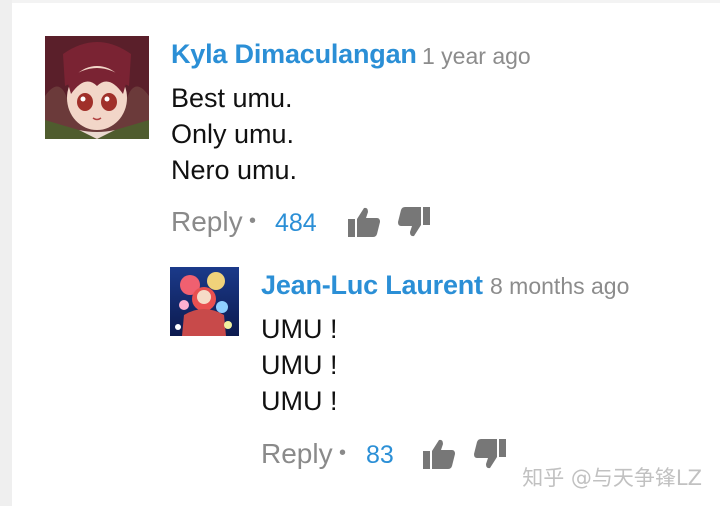 This screenshot has height=506, width=720. I want to click on anime-girl-avatar-icon, so click(97, 87).